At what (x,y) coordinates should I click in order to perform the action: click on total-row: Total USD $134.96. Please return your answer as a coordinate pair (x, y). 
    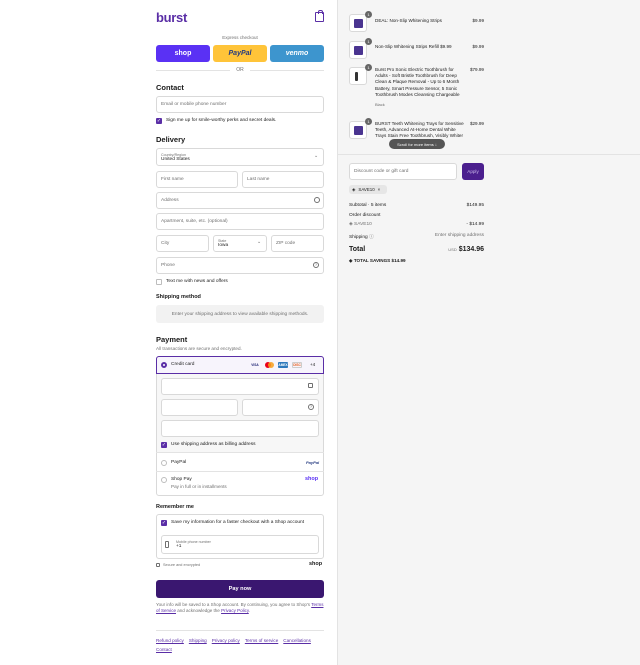
    Looking at the image, I should click on (416, 249).